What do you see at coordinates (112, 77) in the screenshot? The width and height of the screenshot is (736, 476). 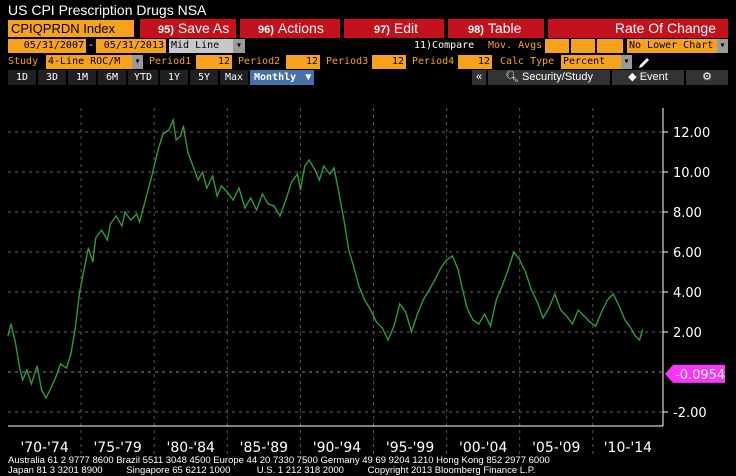 I see `tab-6m: 6M` at bounding box center [112, 77].